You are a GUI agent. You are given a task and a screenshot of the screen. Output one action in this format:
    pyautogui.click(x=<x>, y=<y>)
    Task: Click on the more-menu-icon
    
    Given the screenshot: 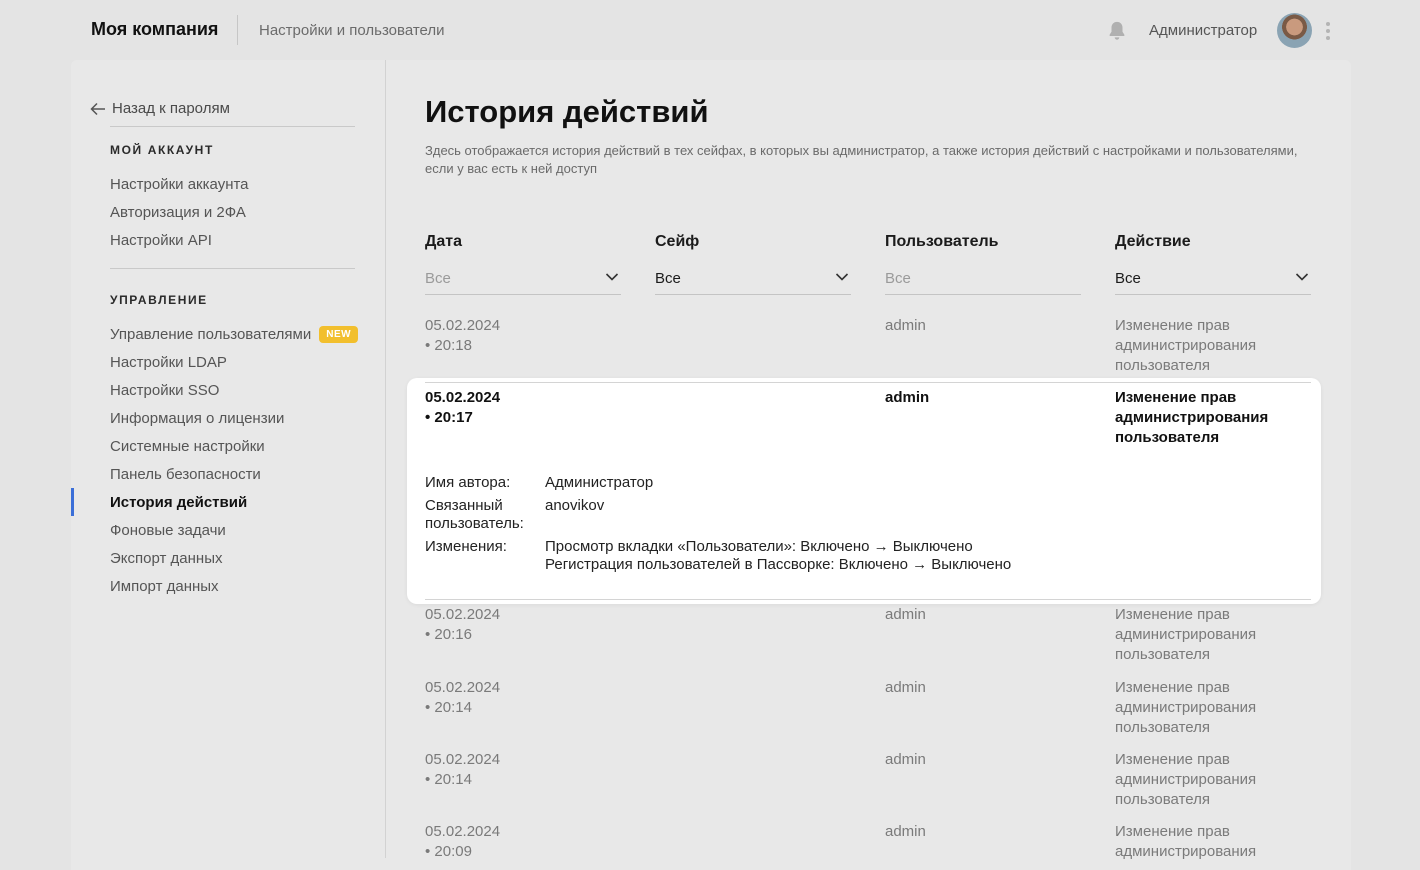 What is the action you would take?
    pyautogui.click(x=1328, y=31)
    